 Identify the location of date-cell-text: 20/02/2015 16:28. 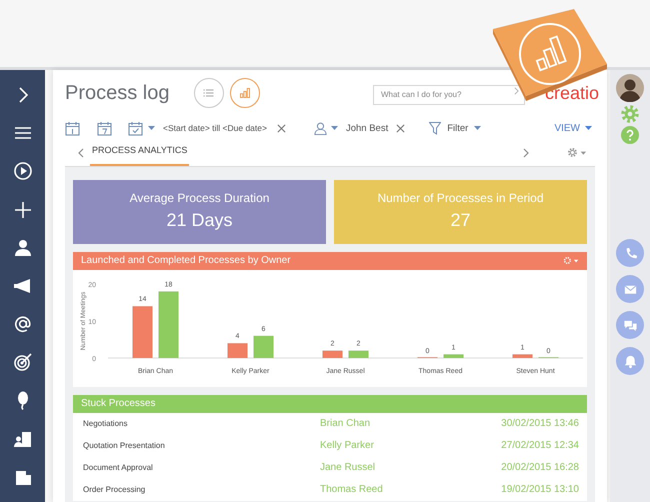
(540, 468).